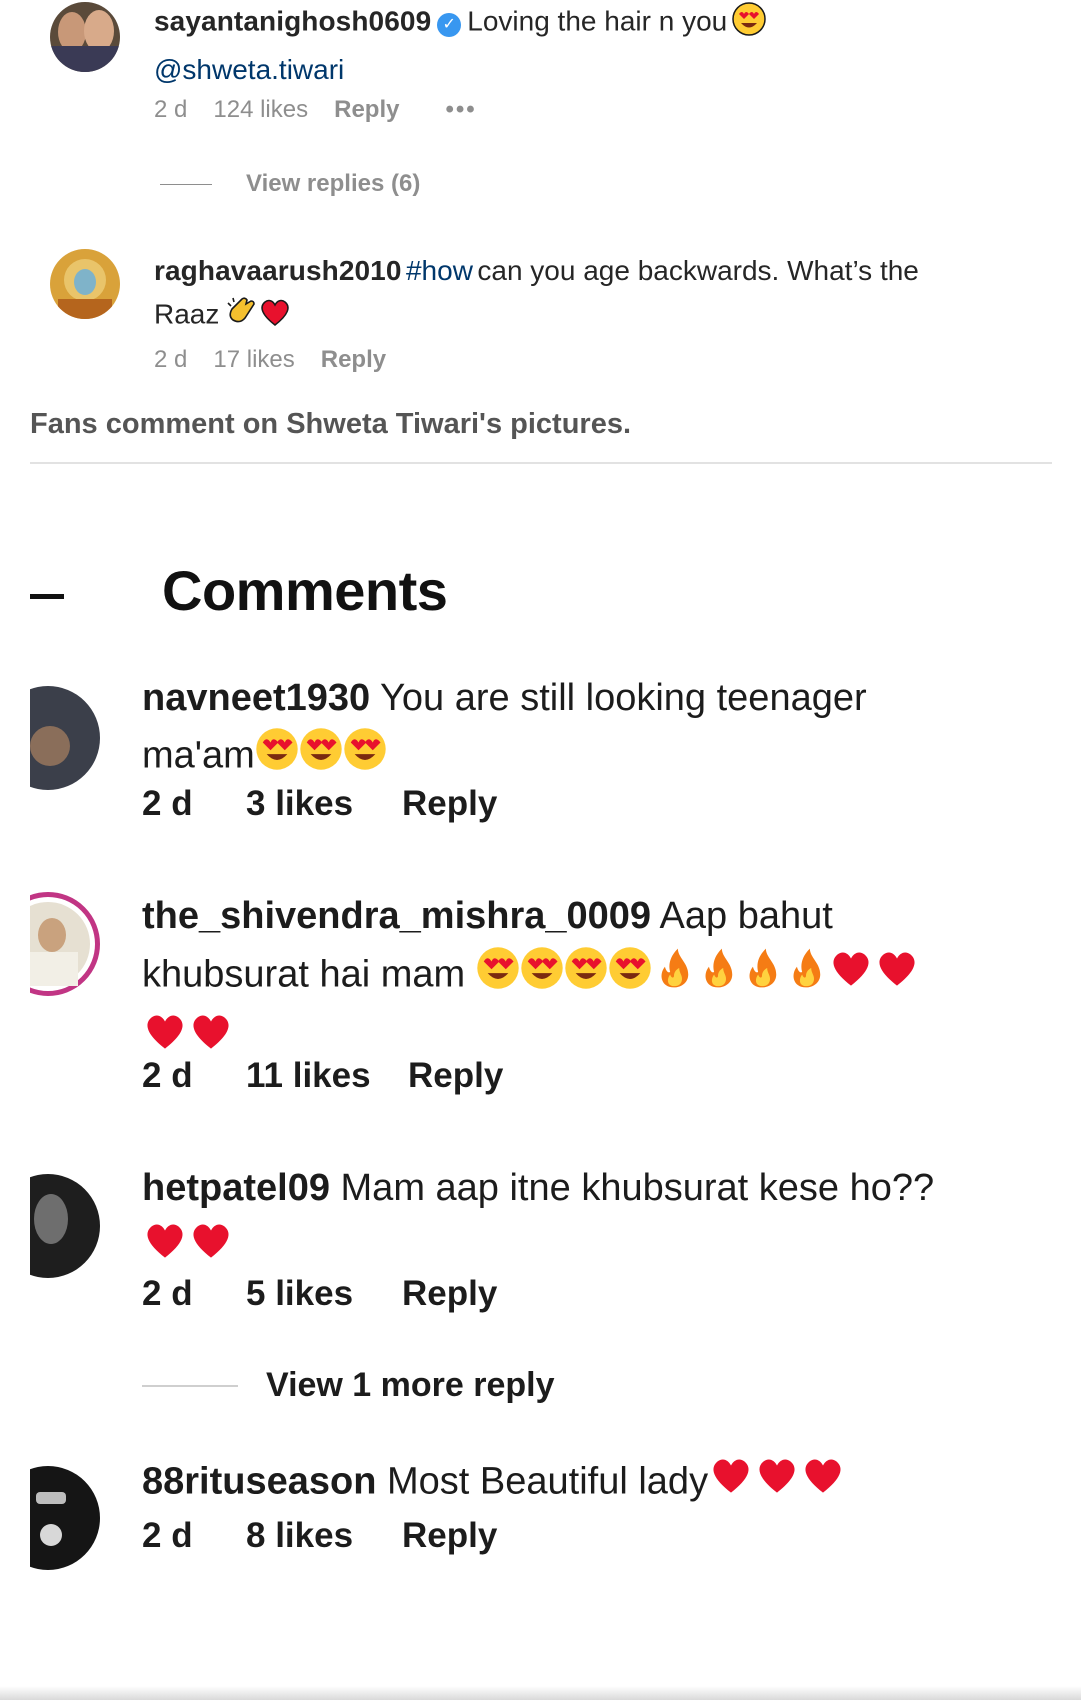 This screenshot has width=1081, height=1700. What do you see at coordinates (315, 110) in the screenshot?
I see `comment-meta: 2 d 124 likes Reply •••` at bounding box center [315, 110].